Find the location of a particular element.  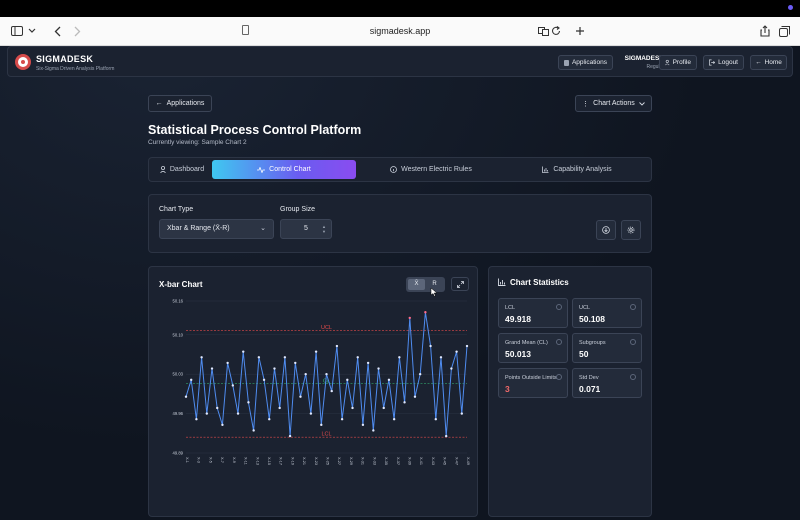

home-button: ← Home is located at coordinates (768, 62).